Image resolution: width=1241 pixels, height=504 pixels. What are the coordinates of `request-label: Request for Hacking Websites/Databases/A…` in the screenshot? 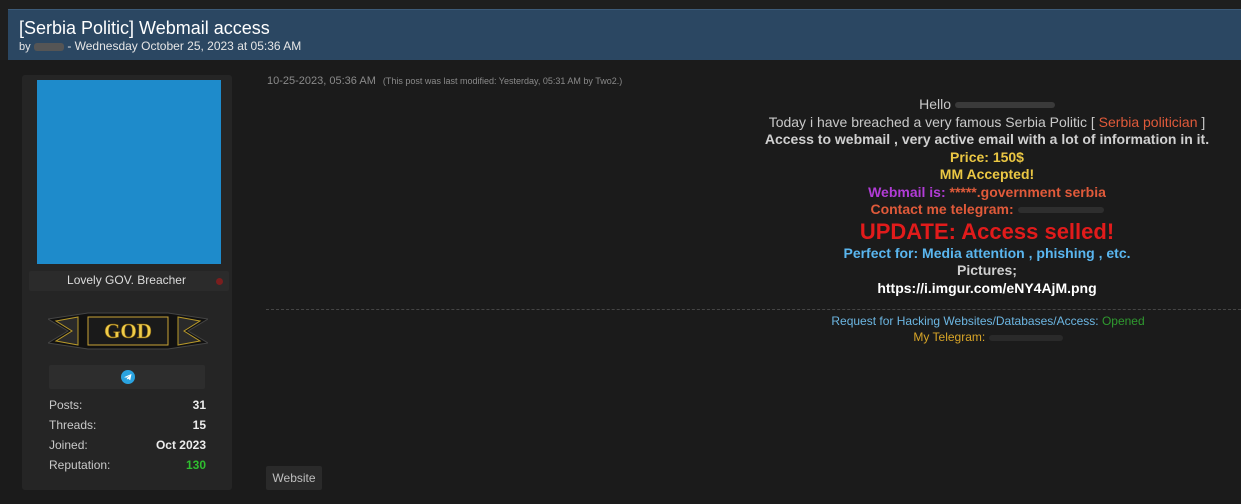 It's located at (965, 321).